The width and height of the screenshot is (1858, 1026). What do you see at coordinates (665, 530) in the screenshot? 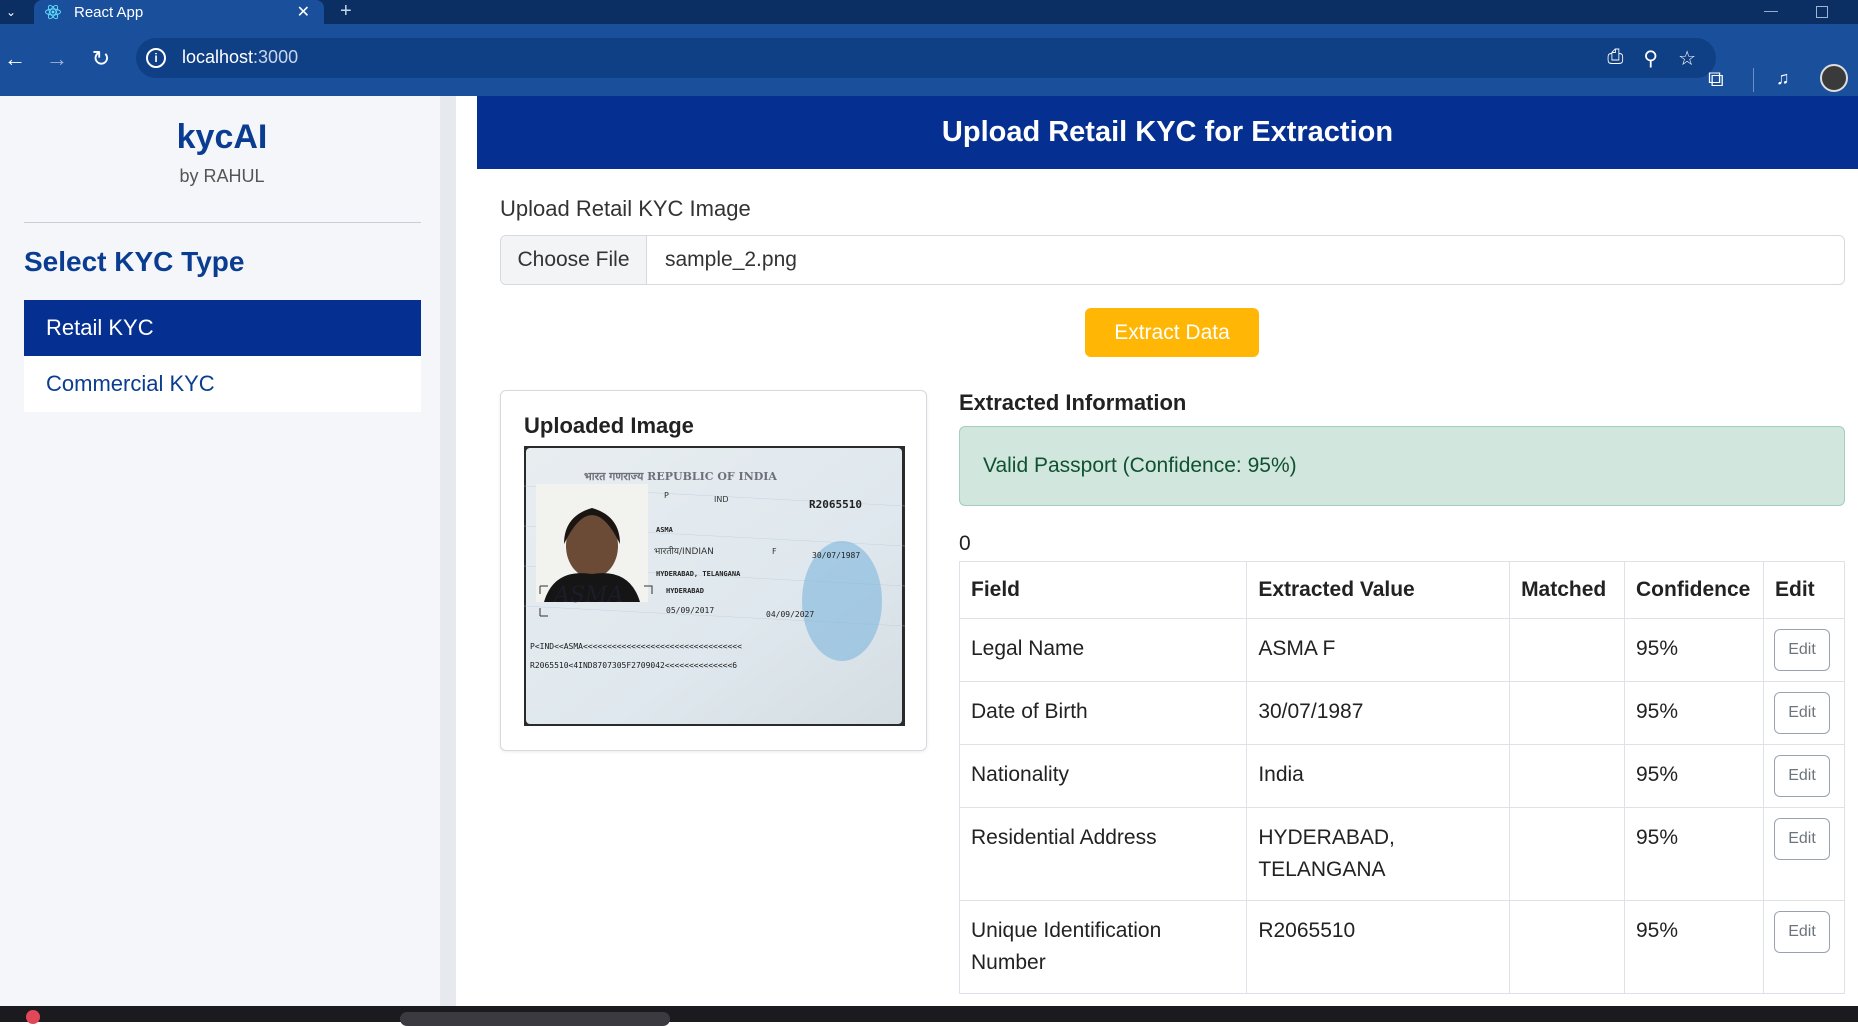
I see `passport-given-name: ASMA` at bounding box center [665, 530].